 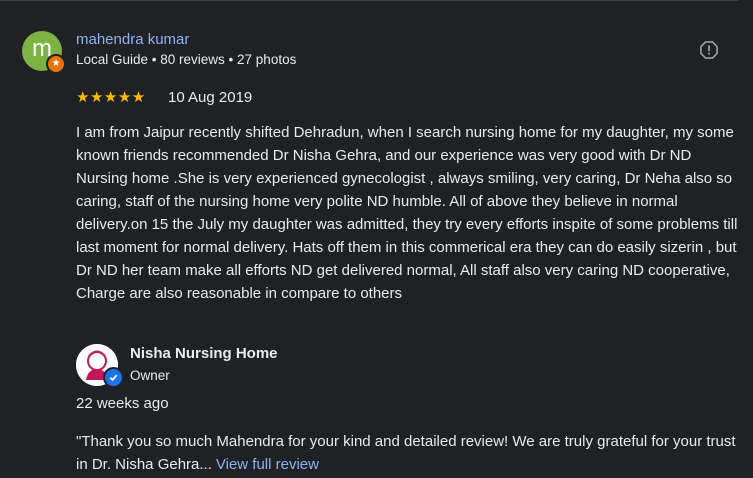 I want to click on response-time: 22 weeks ago, so click(x=122, y=403).